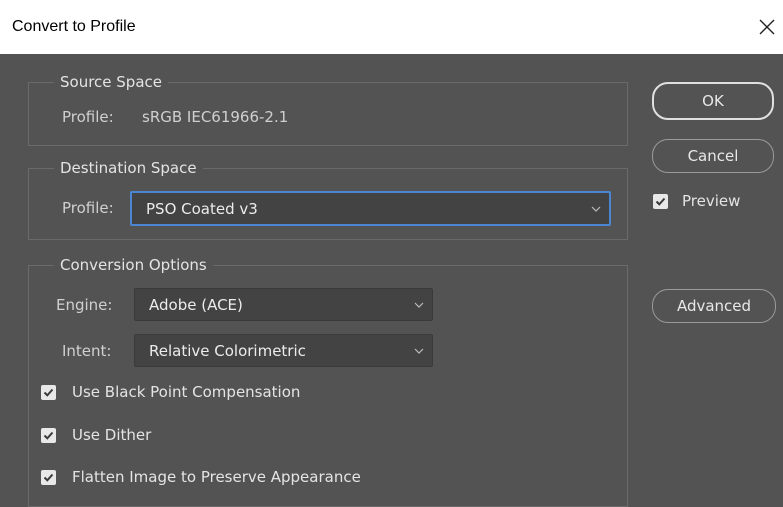 Image resolution: width=783 pixels, height=507 pixels. Describe the element at coordinates (713, 101) in the screenshot. I see `ok-button: OK` at that location.